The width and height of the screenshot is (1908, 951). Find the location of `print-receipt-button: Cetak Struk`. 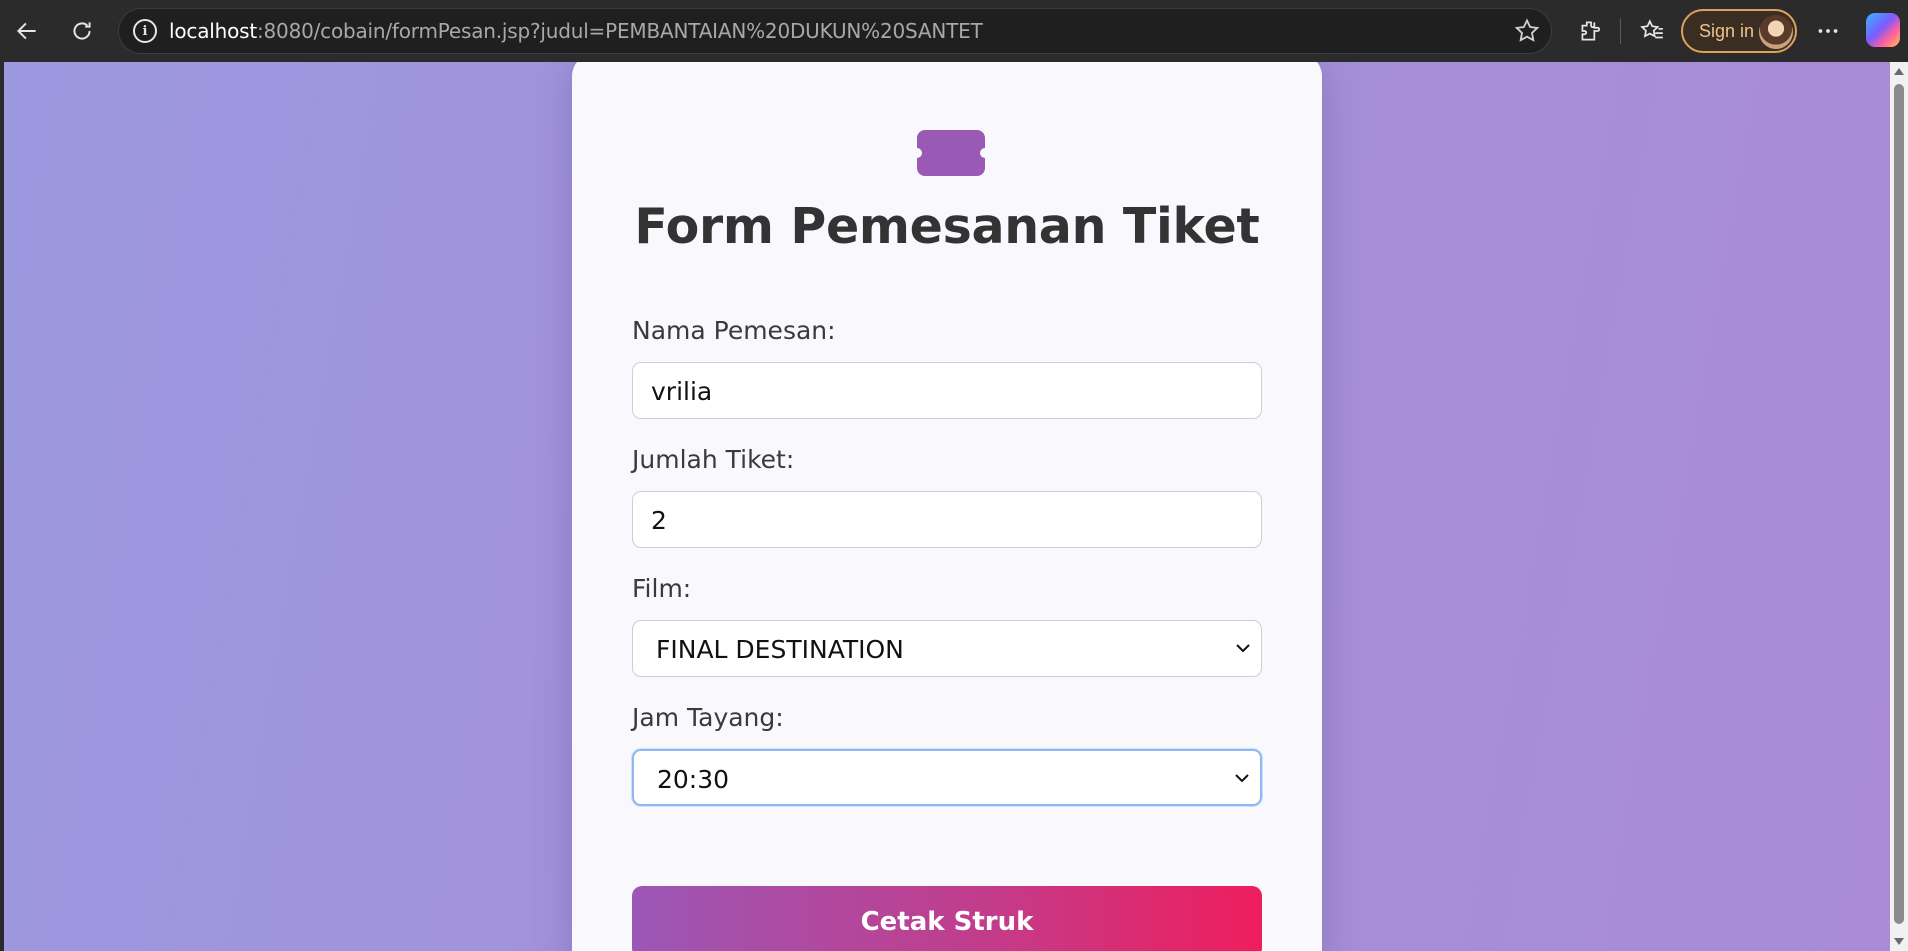

print-receipt-button: Cetak Struk is located at coordinates (947, 918).